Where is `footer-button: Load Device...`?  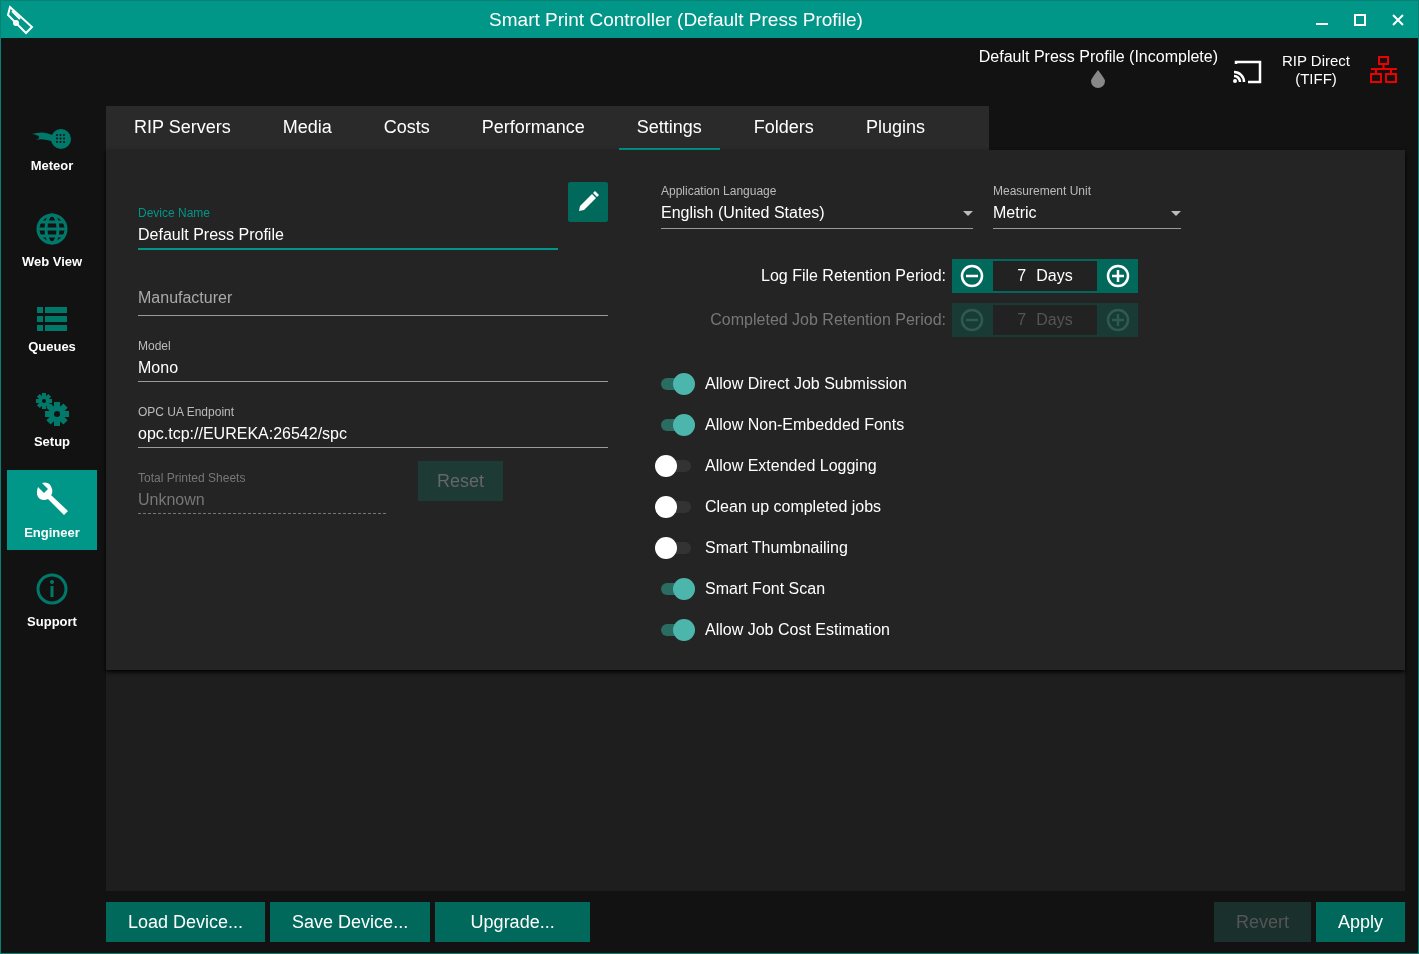 footer-button: Load Device... is located at coordinates (186, 922).